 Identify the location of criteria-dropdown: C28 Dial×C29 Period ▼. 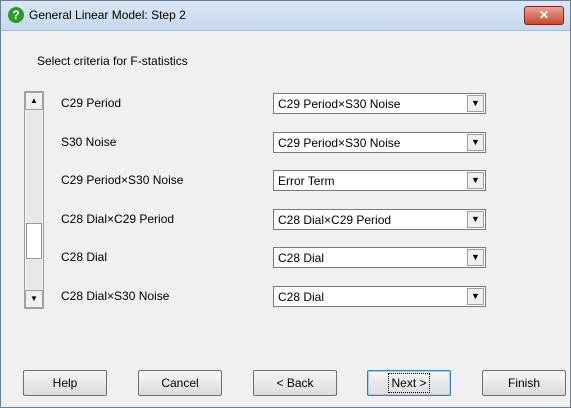
(379, 219).